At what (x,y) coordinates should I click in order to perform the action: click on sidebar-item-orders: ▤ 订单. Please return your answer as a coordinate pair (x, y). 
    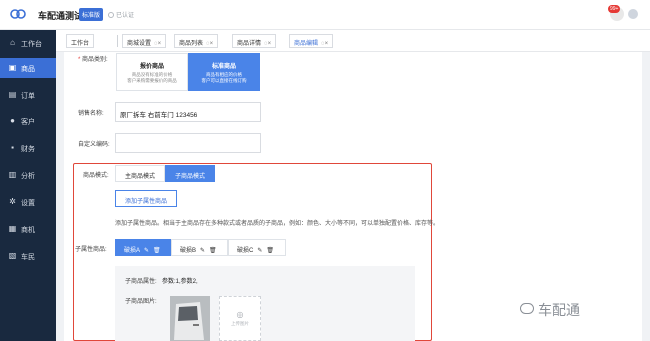
    Looking at the image, I should click on (28, 95).